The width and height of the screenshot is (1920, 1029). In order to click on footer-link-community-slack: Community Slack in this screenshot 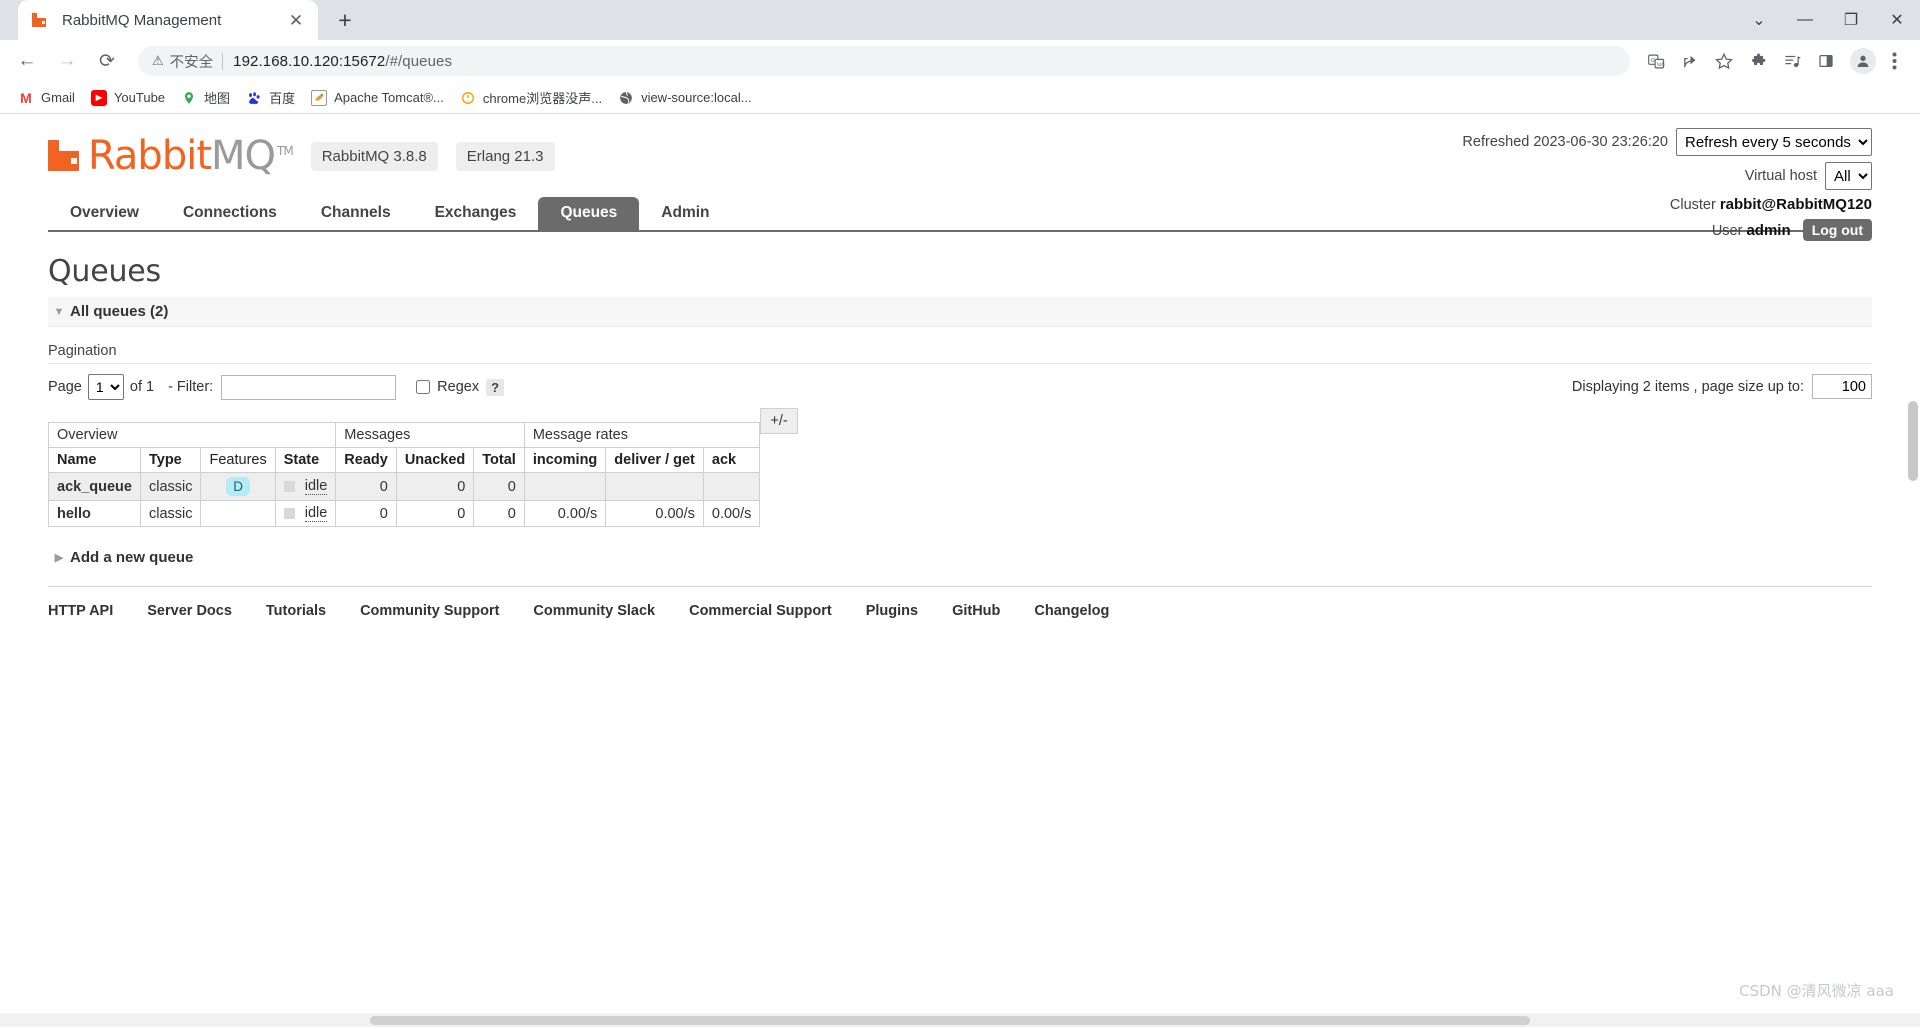, I will do `click(594, 611)`.